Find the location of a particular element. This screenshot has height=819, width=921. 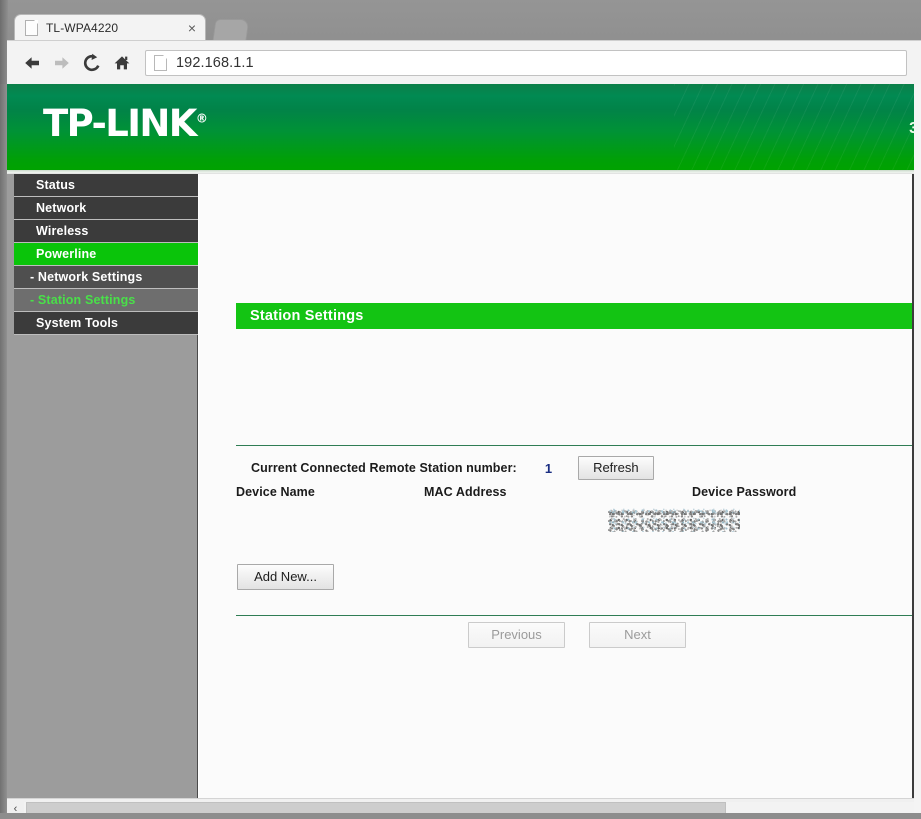

next-button: Next is located at coordinates (637, 635).